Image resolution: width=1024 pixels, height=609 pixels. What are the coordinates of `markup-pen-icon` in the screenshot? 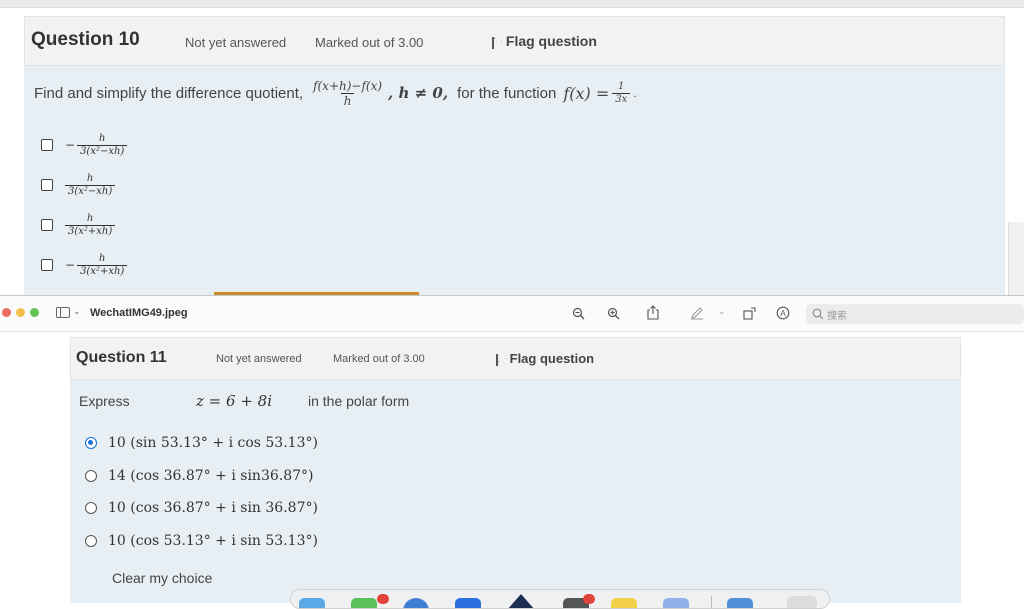 It's located at (697, 313).